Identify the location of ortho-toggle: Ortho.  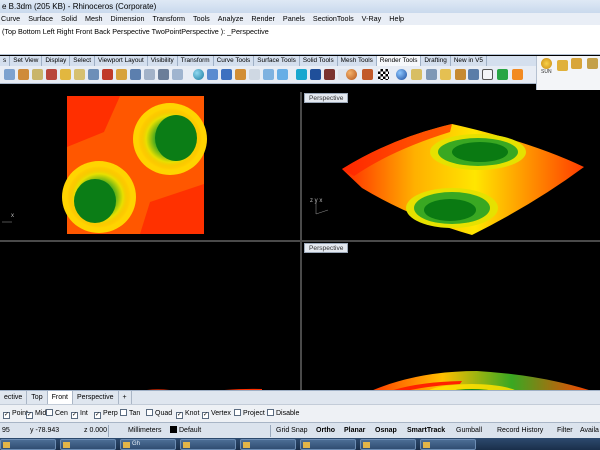
(325, 431).